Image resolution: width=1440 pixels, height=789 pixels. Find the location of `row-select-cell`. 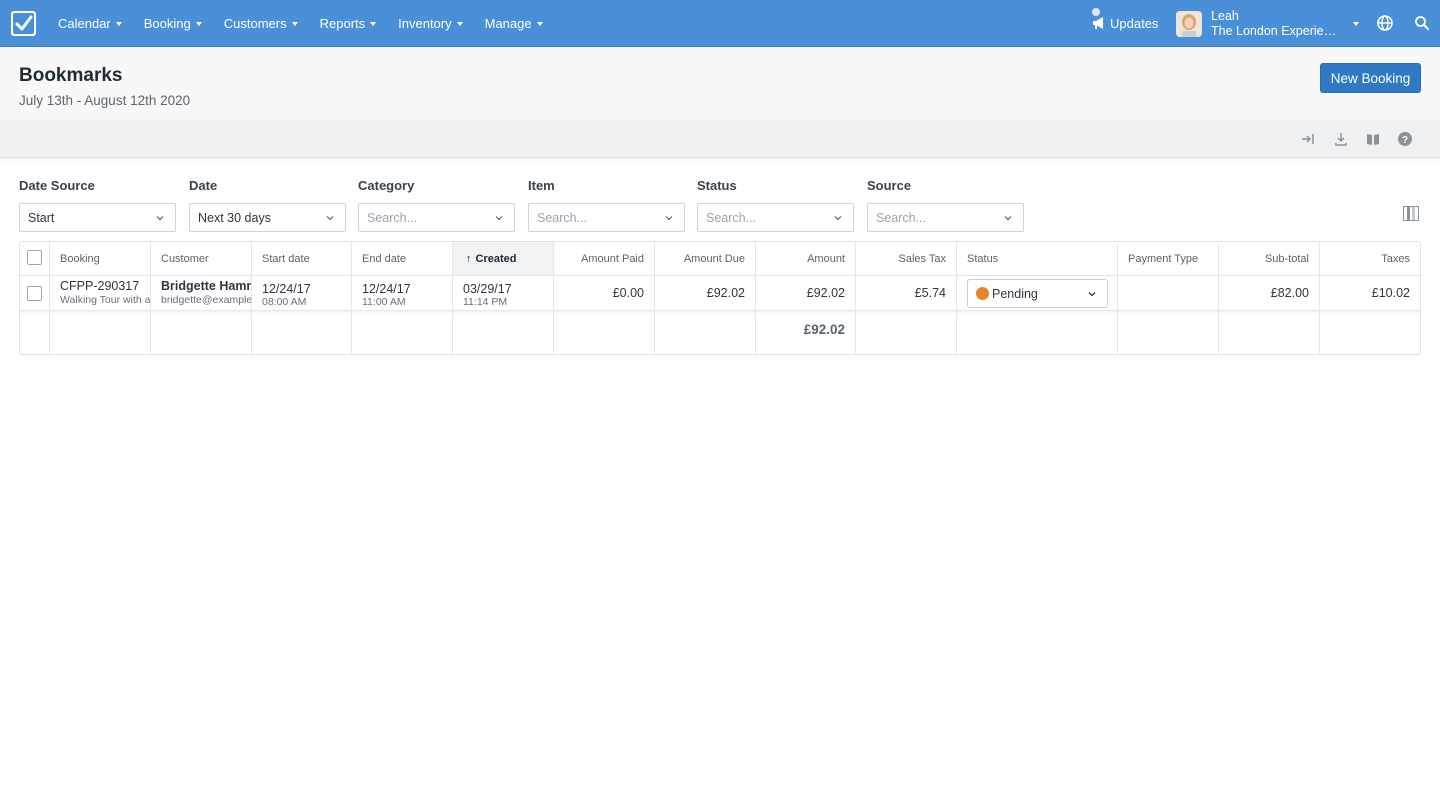

row-select-cell is located at coordinates (34, 293).